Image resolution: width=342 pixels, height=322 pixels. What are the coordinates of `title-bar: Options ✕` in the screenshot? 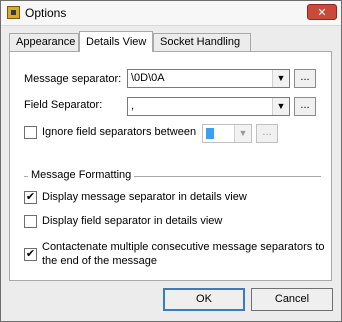 It's located at (171, 13).